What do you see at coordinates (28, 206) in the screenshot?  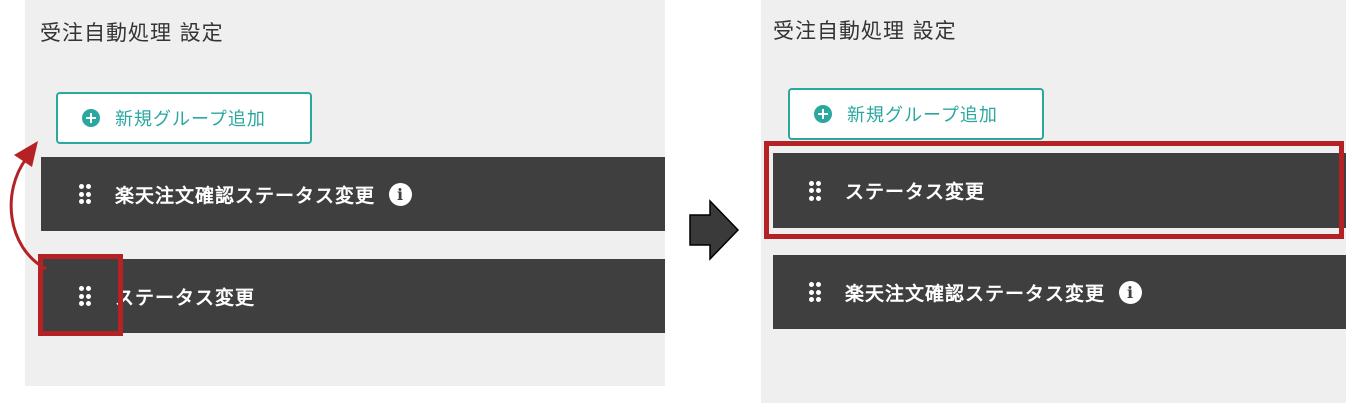 I see `curved-arrow-icon` at bounding box center [28, 206].